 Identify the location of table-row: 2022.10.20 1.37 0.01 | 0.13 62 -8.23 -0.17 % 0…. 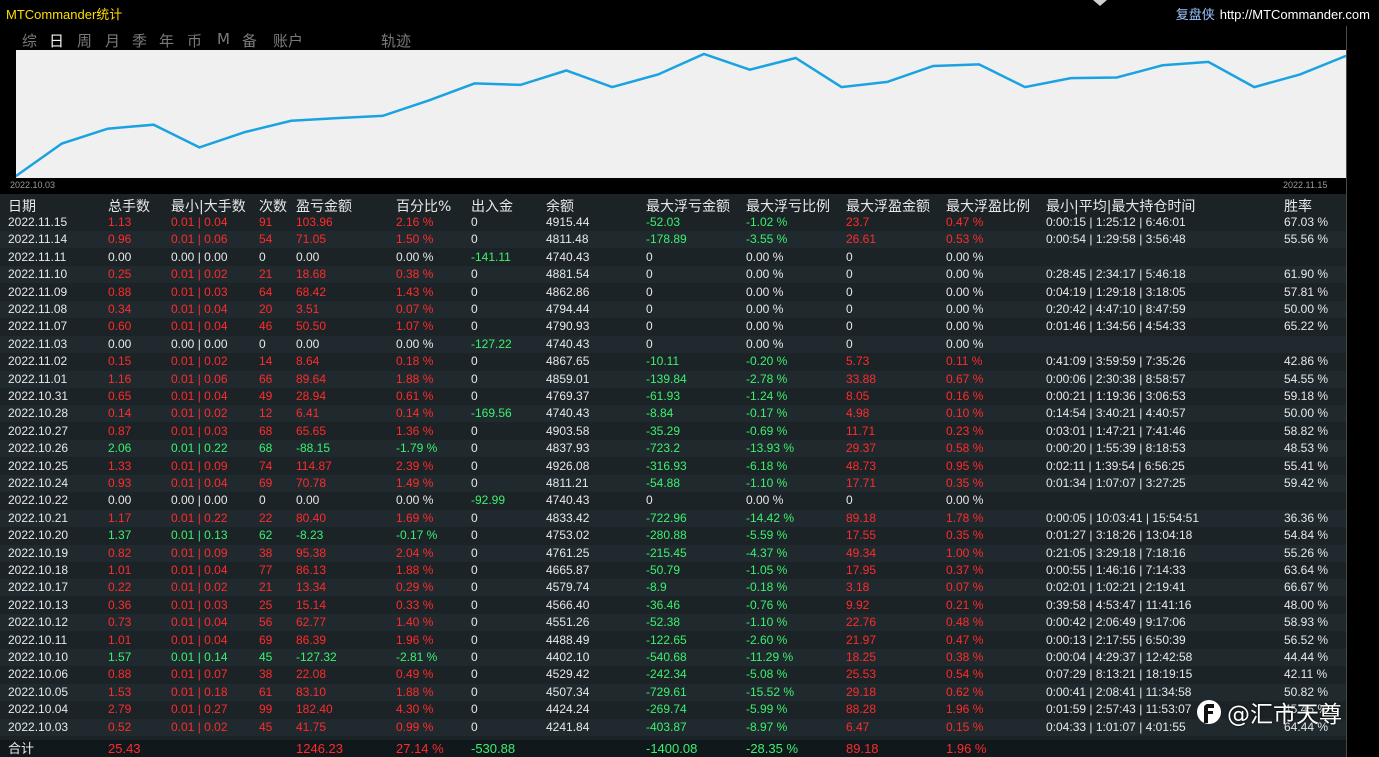
(673, 535).